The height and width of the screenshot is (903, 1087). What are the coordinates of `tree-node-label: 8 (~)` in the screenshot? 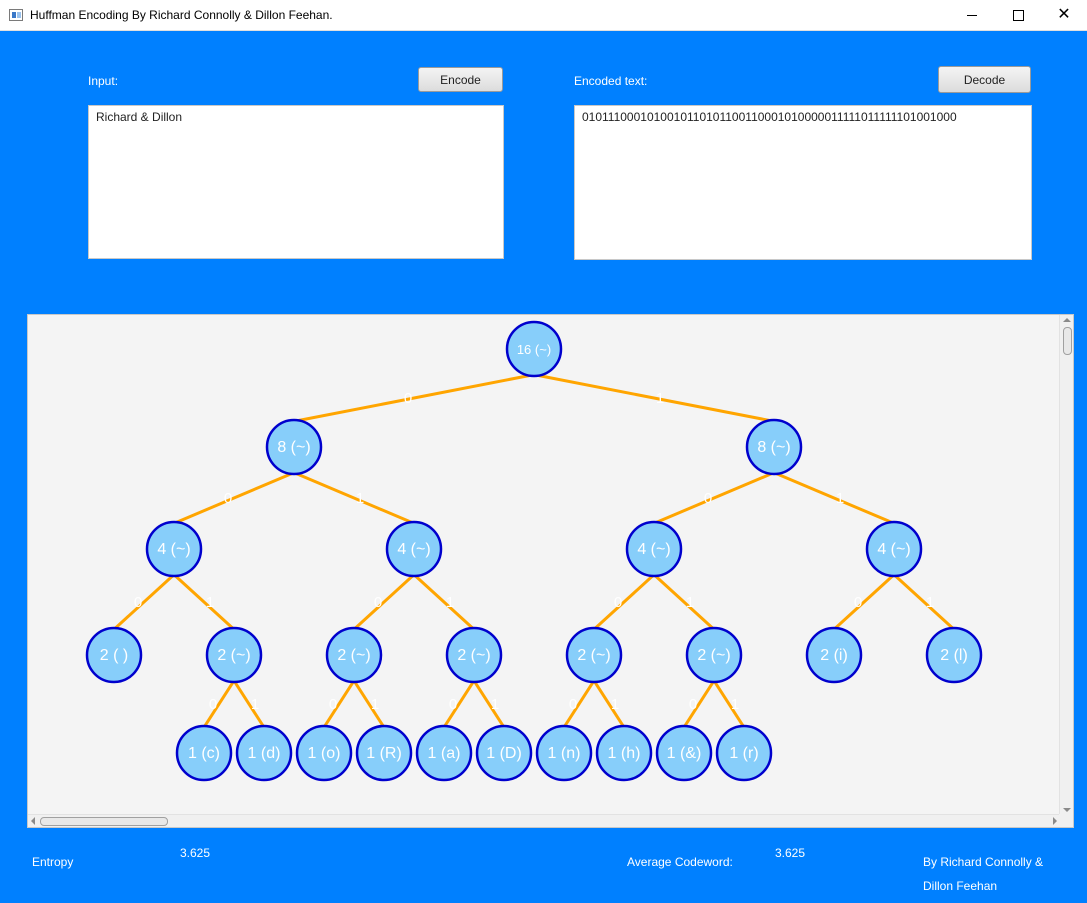 It's located at (773, 447).